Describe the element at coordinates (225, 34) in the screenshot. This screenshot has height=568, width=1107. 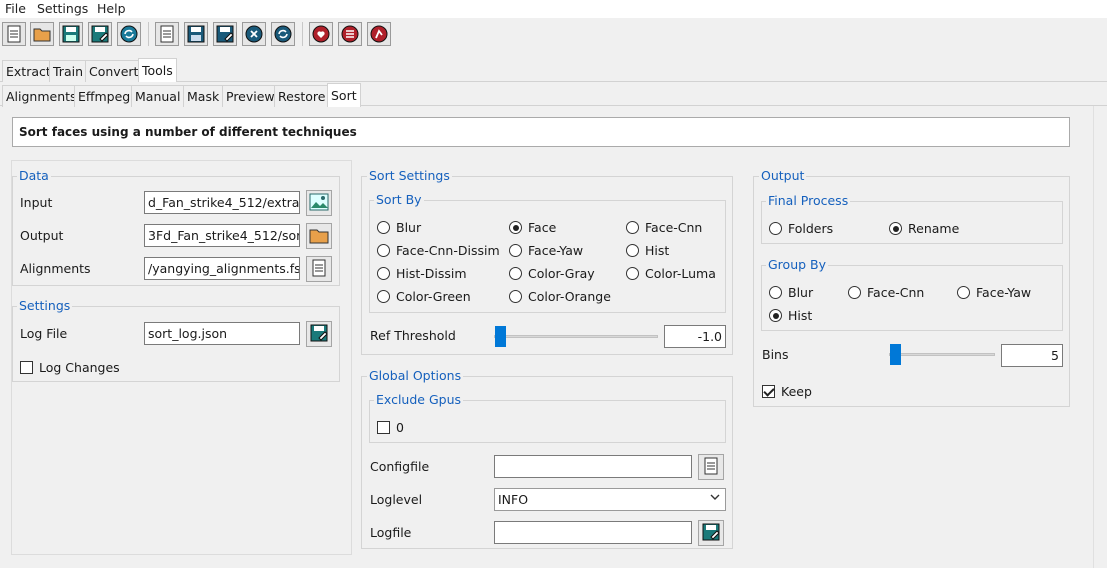
I see `save-task-as-icon` at that location.